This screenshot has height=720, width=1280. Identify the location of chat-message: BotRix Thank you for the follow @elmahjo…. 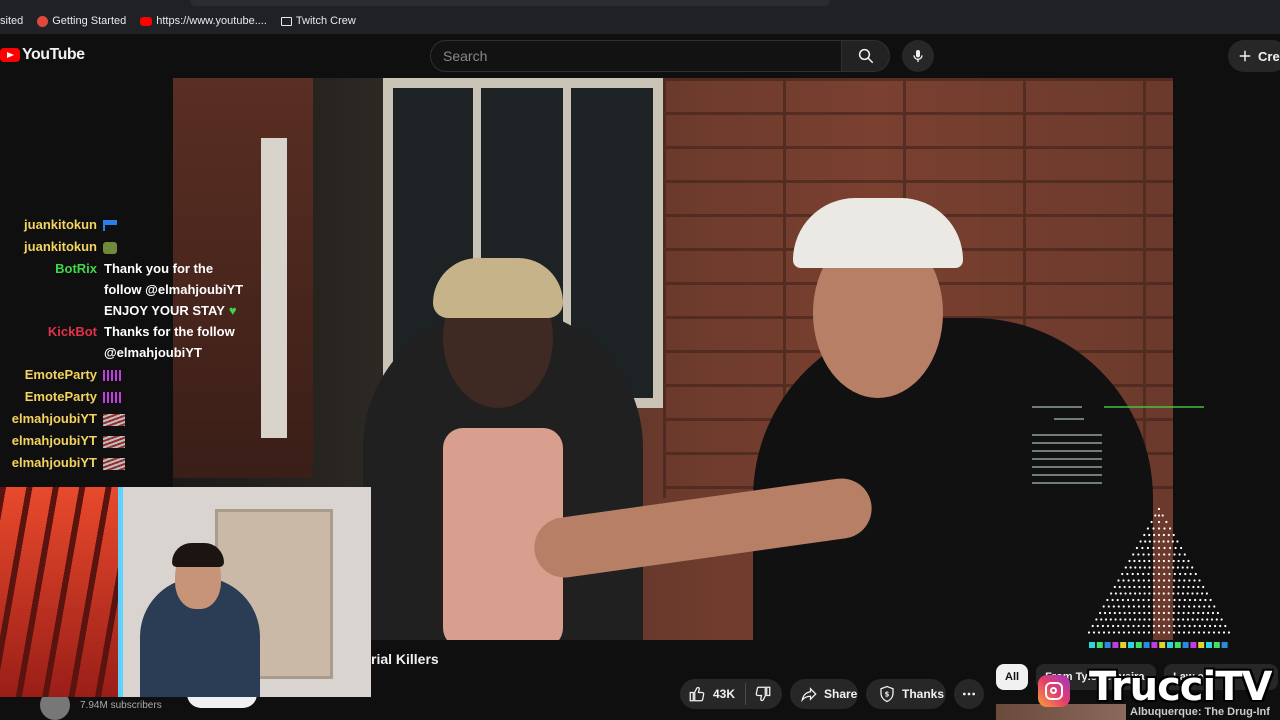
(149, 289).